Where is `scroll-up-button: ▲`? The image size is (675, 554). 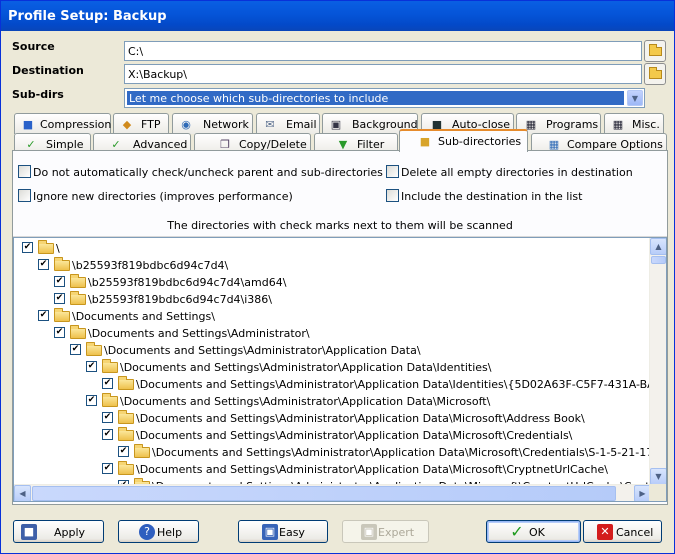 scroll-up-button: ▲ is located at coordinates (658, 246).